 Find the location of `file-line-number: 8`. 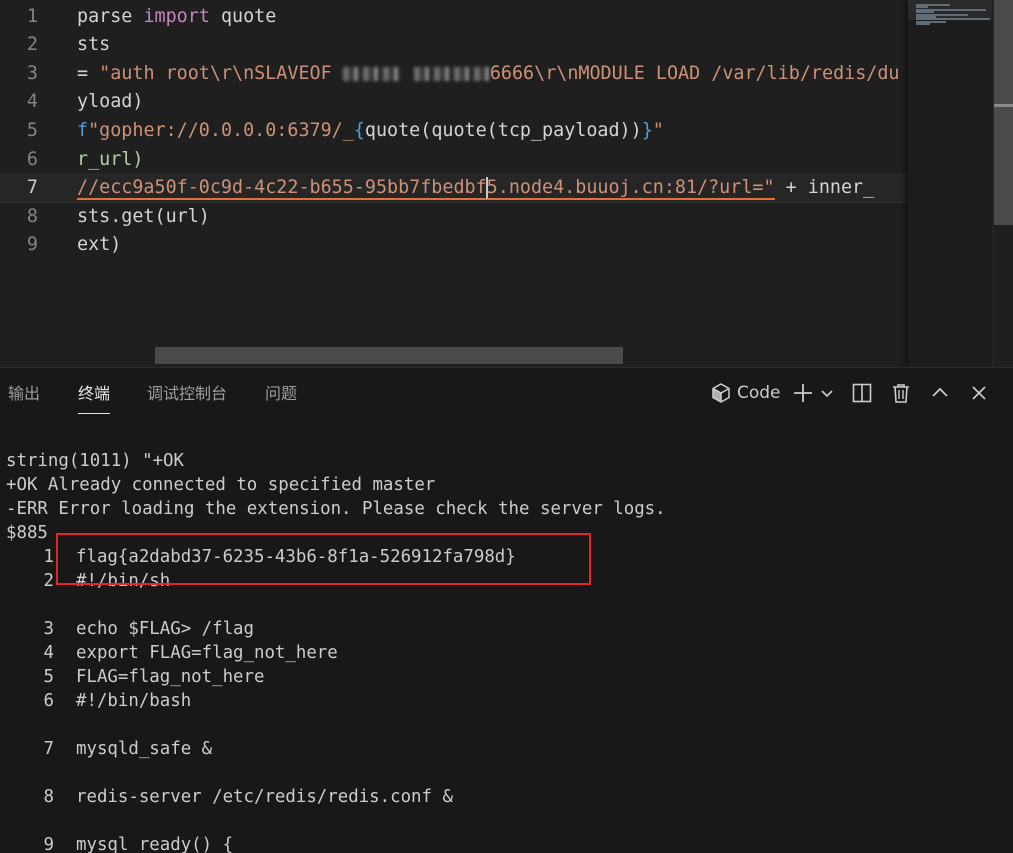

file-line-number: 8 is located at coordinates (48, 797).